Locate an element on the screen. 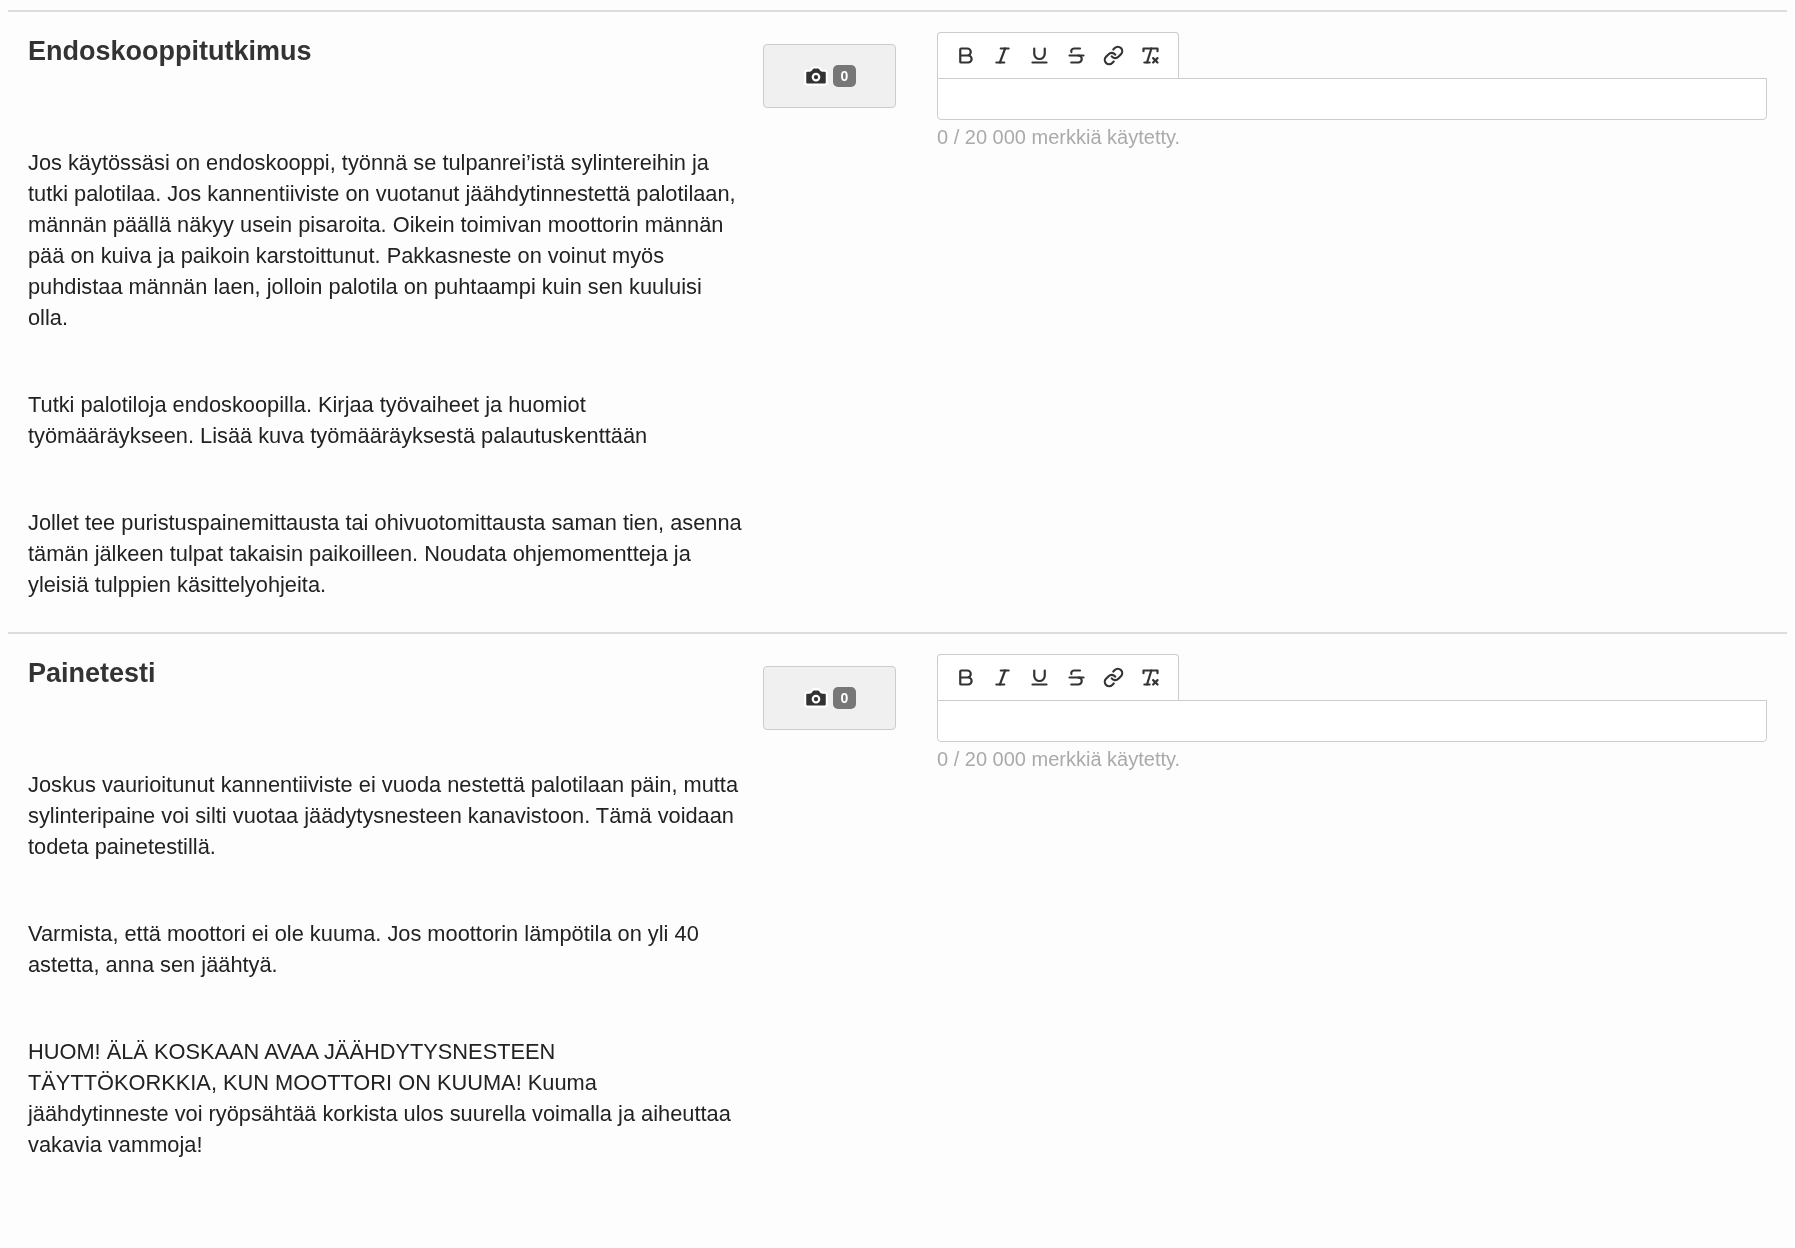 This screenshot has width=1795, height=1248. instruction-paragraph: Jollet tee puristuspainemittausta tai ohivuotomittausta saman tien, asenna tämän jälkeen tulpat takaisin paikoilleen. Noudata ohjemomentteja ja yleisiä tulppien käsittelyohjeita. is located at coordinates (385, 554).